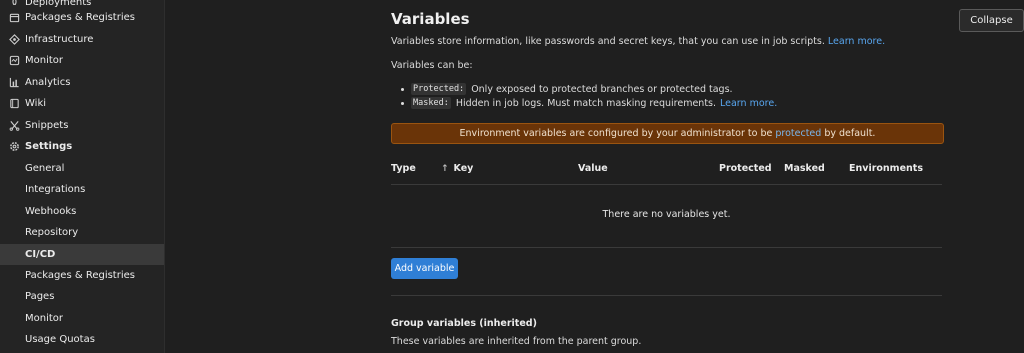  What do you see at coordinates (463, 168) in the screenshot?
I see `column-header-key-label: Key` at bounding box center [463, 168].